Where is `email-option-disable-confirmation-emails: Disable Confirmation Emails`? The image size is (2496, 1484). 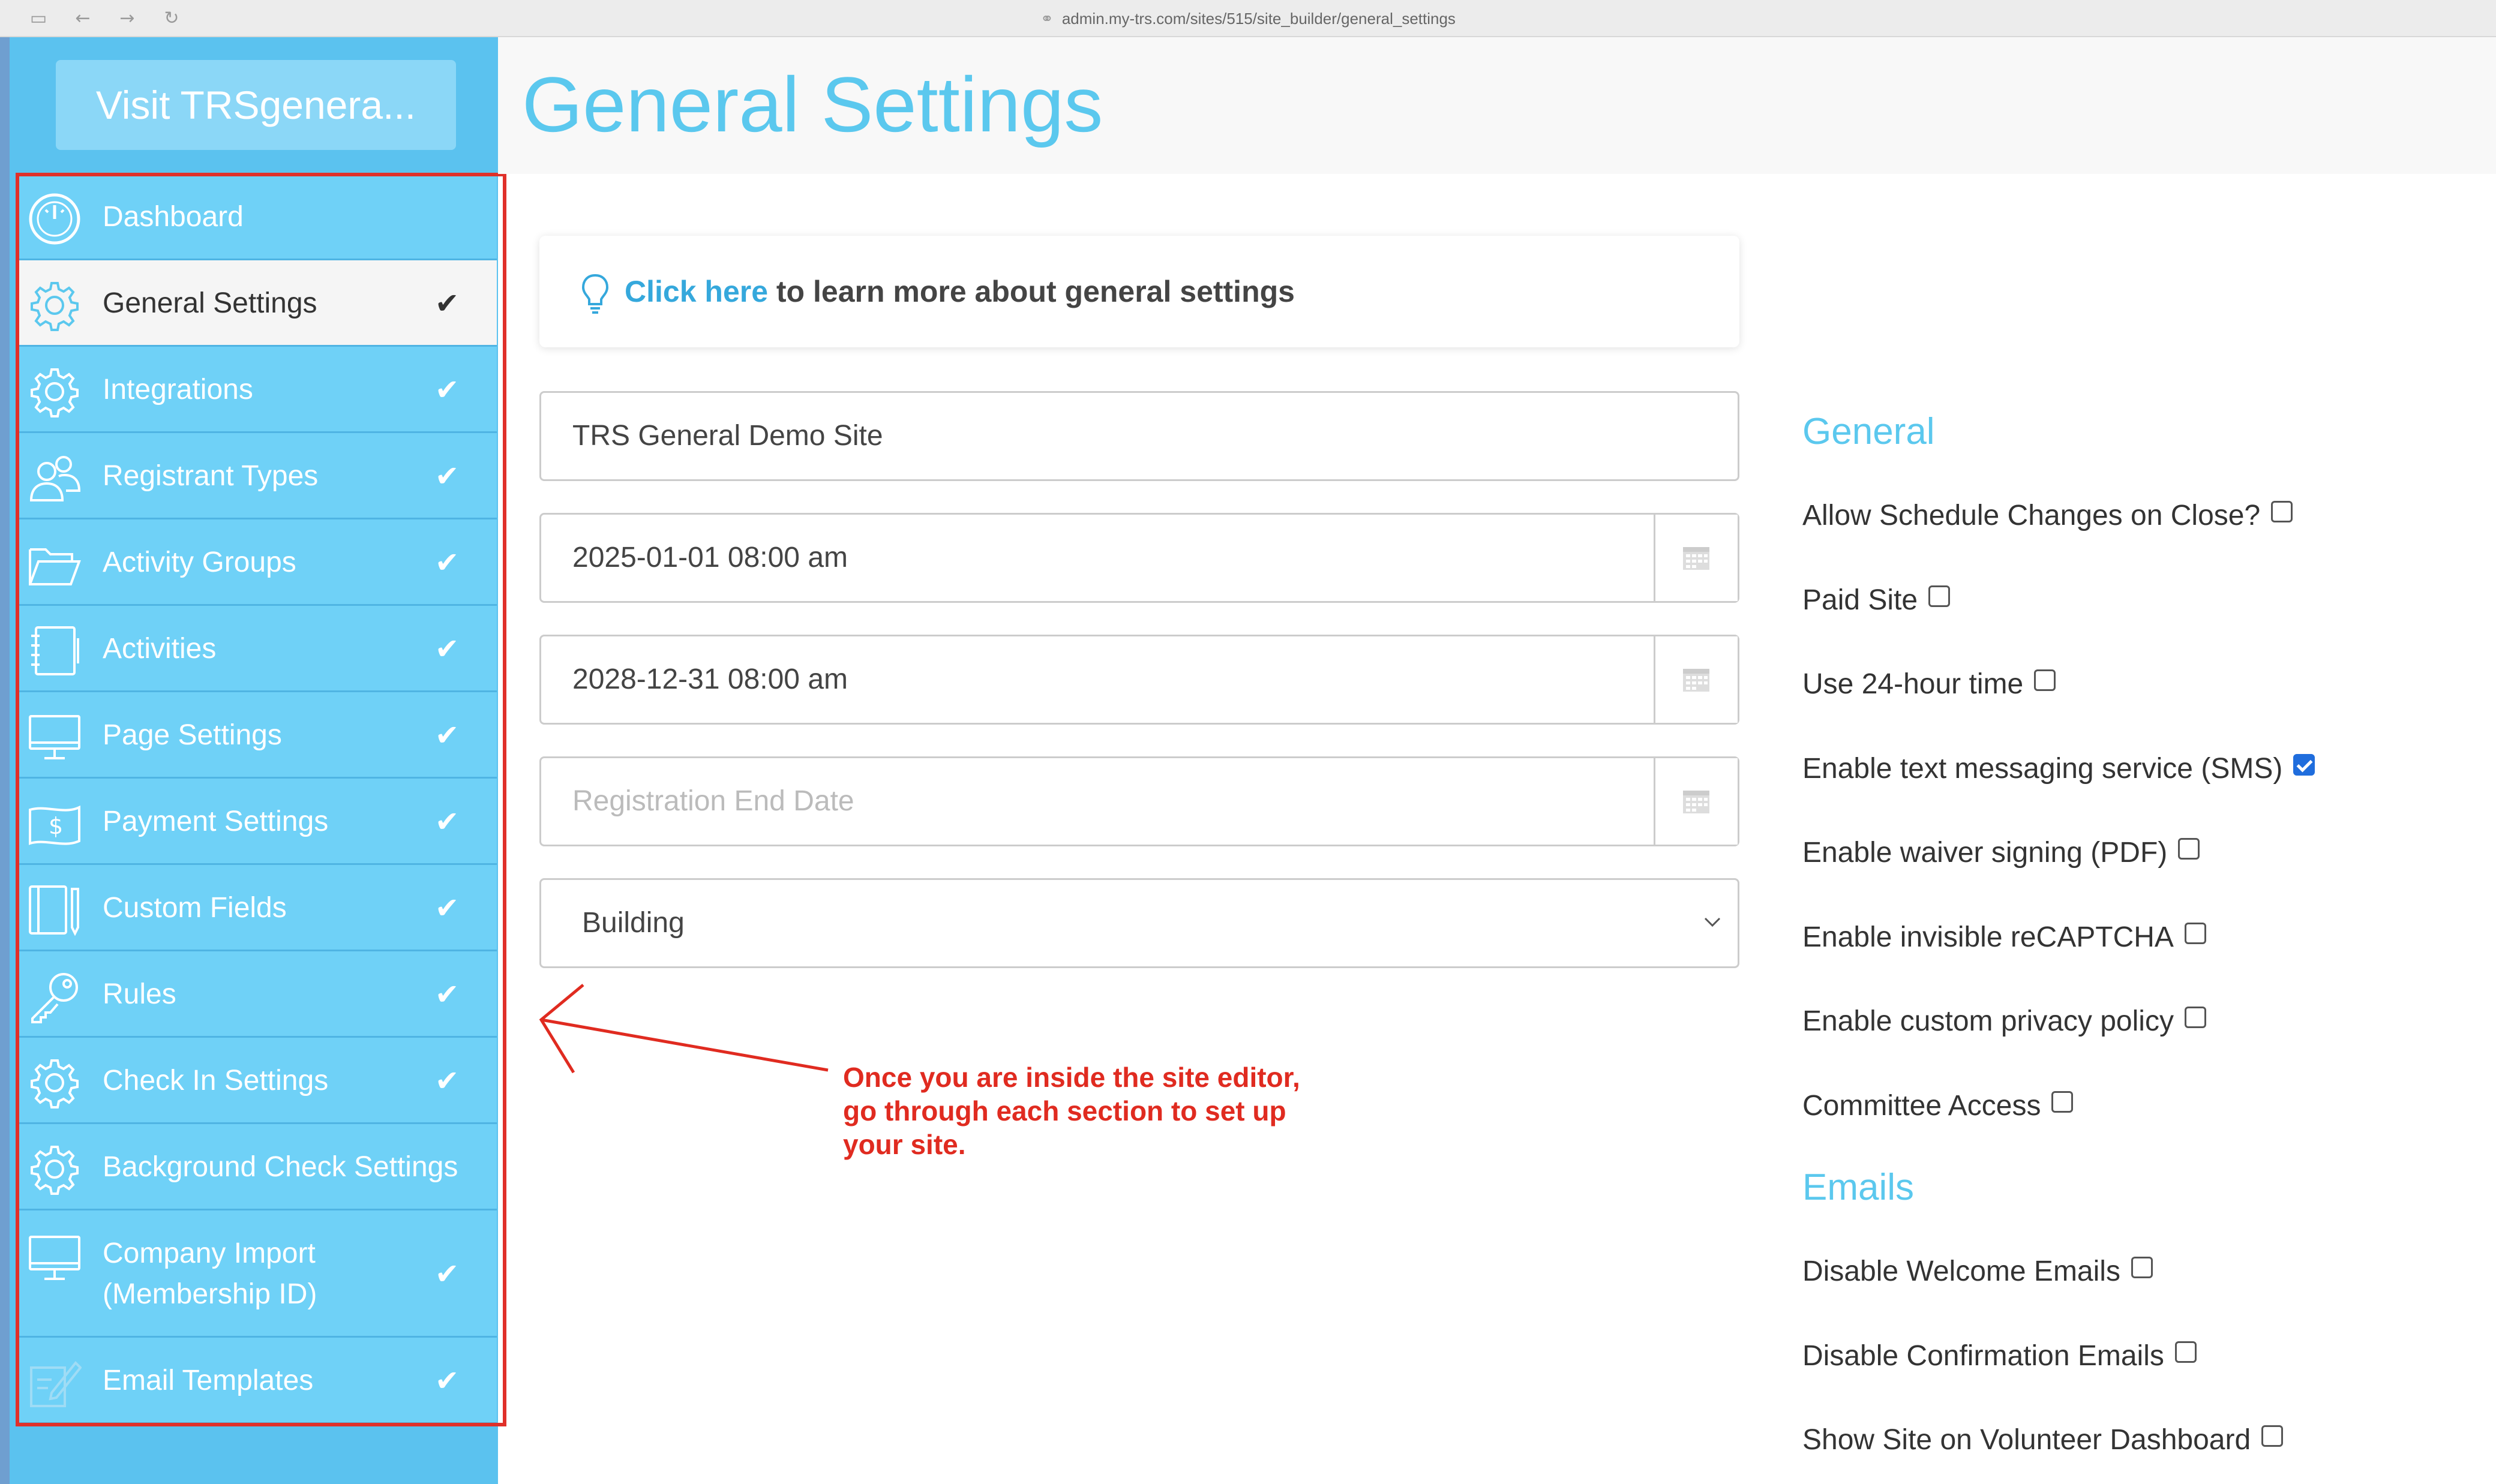
email-option-disable-confirmation-emails: Disable Confirmation Emails is located at coordinates (1999, 1356).